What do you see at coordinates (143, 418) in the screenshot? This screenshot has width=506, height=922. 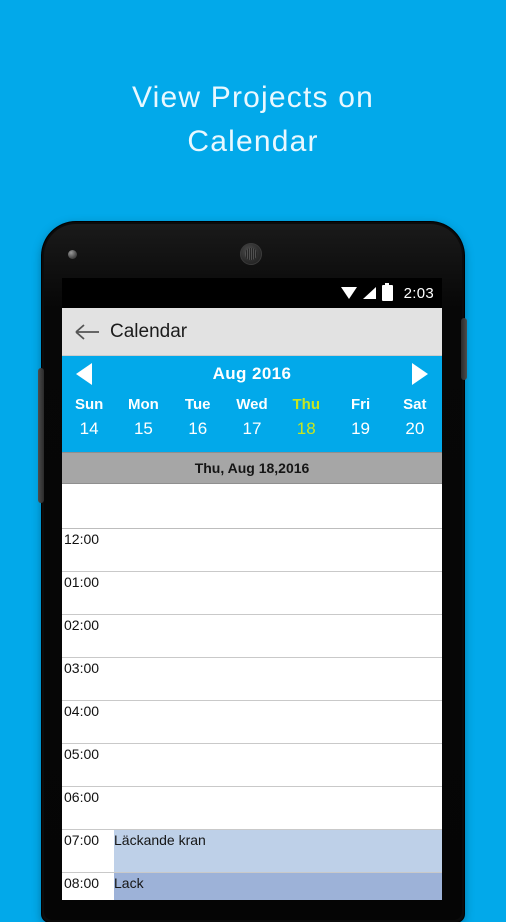 I see `week-day-mon: Mon 15` at bounding box center [143, 418].